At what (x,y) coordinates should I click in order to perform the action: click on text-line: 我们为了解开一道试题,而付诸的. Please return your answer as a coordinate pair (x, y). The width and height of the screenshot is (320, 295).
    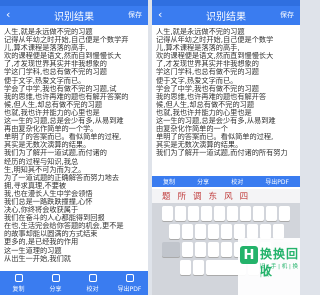
    Looking at the image, I should click on (55, 153).